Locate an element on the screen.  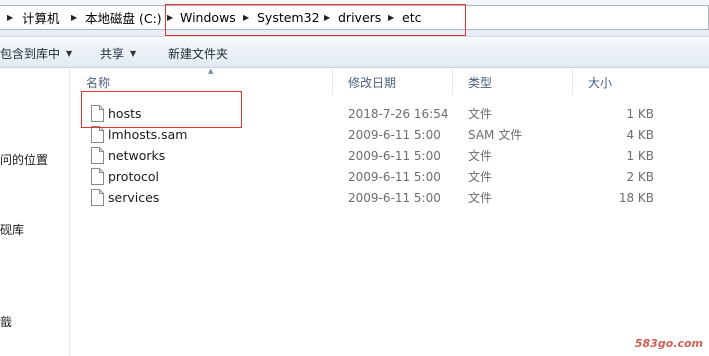
include-in-library-label: 包含到库中 is located at coordinates (30, 53).